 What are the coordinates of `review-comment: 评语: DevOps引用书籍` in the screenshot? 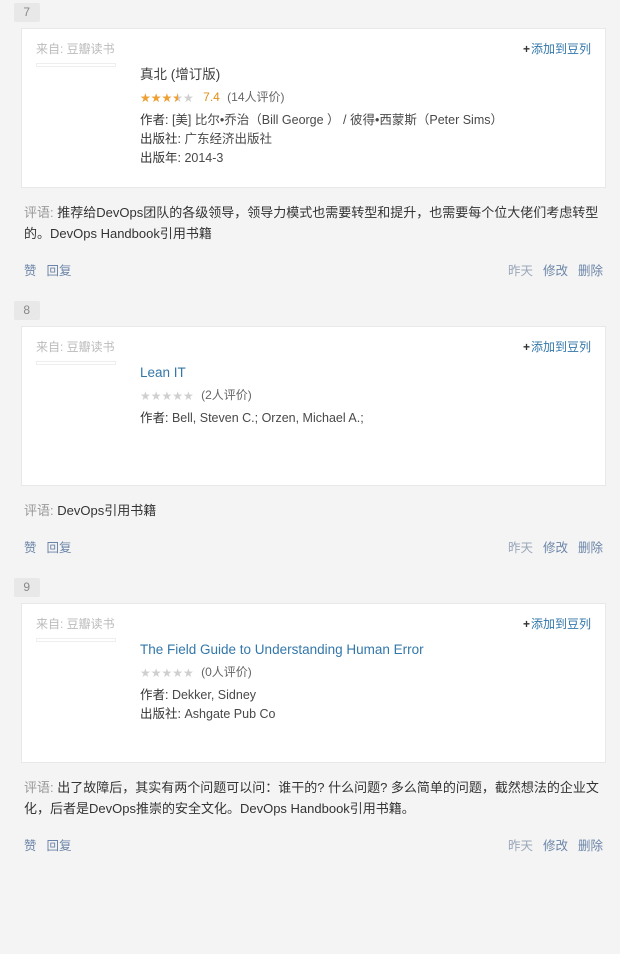 It's located at (313, 504).